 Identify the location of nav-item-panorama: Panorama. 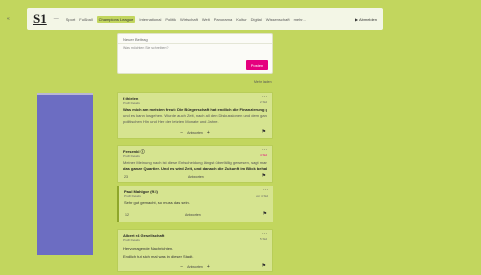
(223, 19).